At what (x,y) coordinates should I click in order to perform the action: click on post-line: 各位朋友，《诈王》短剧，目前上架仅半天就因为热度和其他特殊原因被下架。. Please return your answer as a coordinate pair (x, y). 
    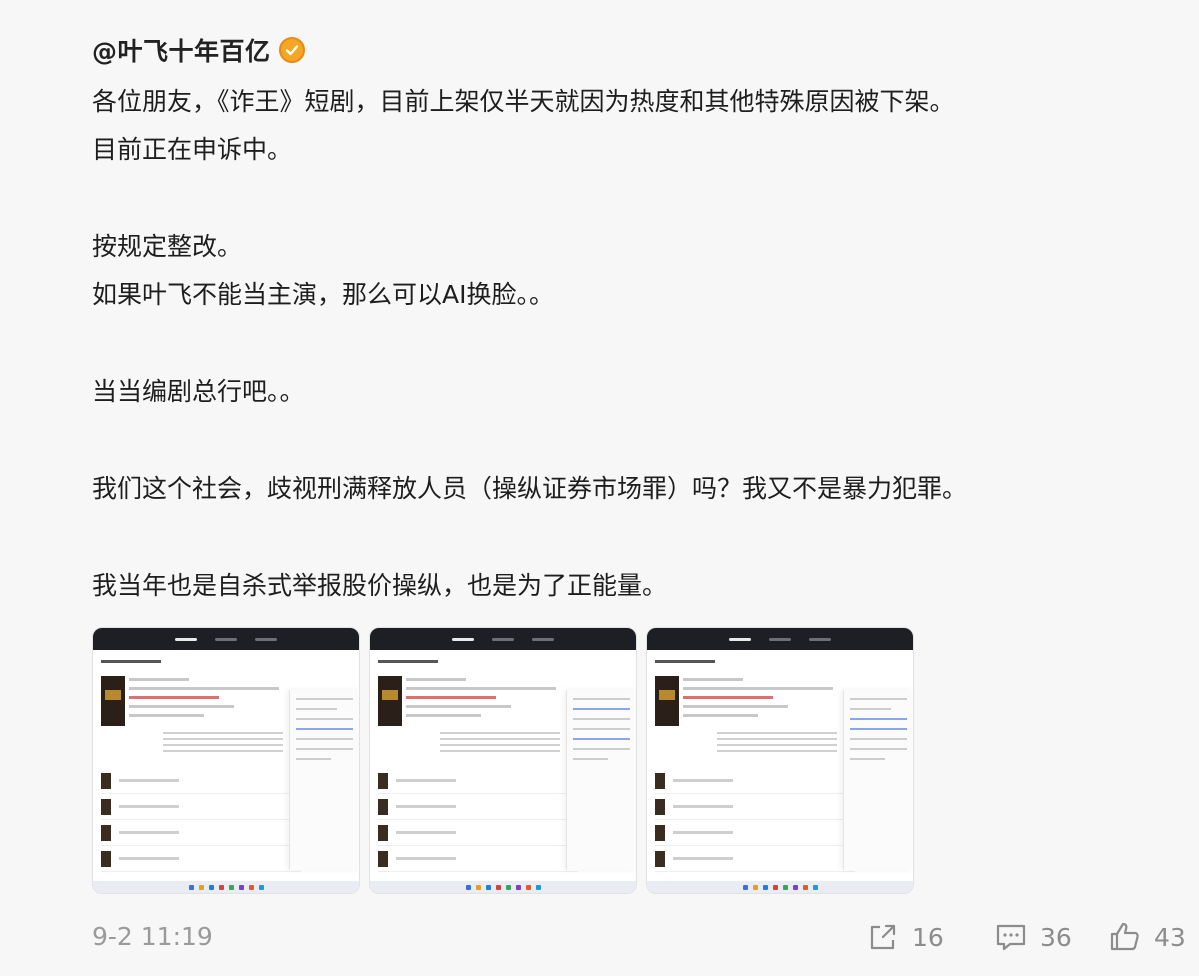
    Looking at the image, I should click on (523, 101).